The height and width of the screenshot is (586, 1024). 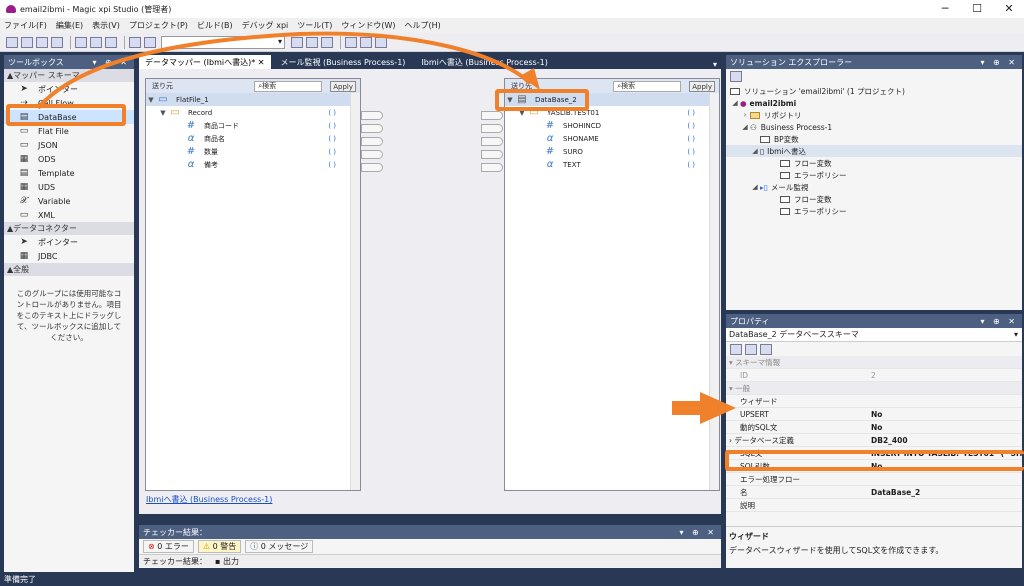 I want to click on right-arrow-head, so click(x=718, y=408).